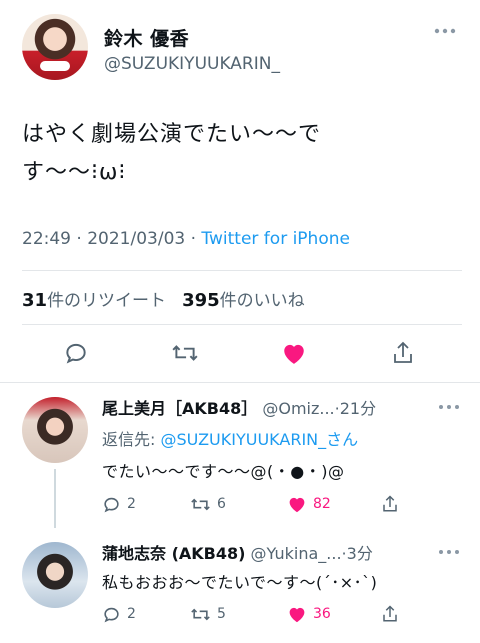 The height and width of the screenshot is (643, 480). I want to click on reply-header: 尾上美月［AKB48］ @Omiz...·21分, so click(239, 407).